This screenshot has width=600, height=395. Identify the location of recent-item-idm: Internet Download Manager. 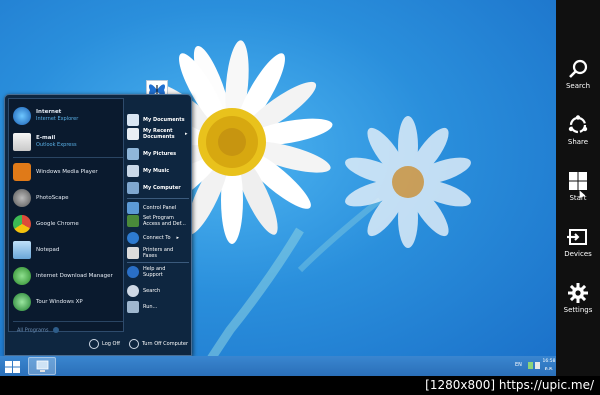
(69, 276).